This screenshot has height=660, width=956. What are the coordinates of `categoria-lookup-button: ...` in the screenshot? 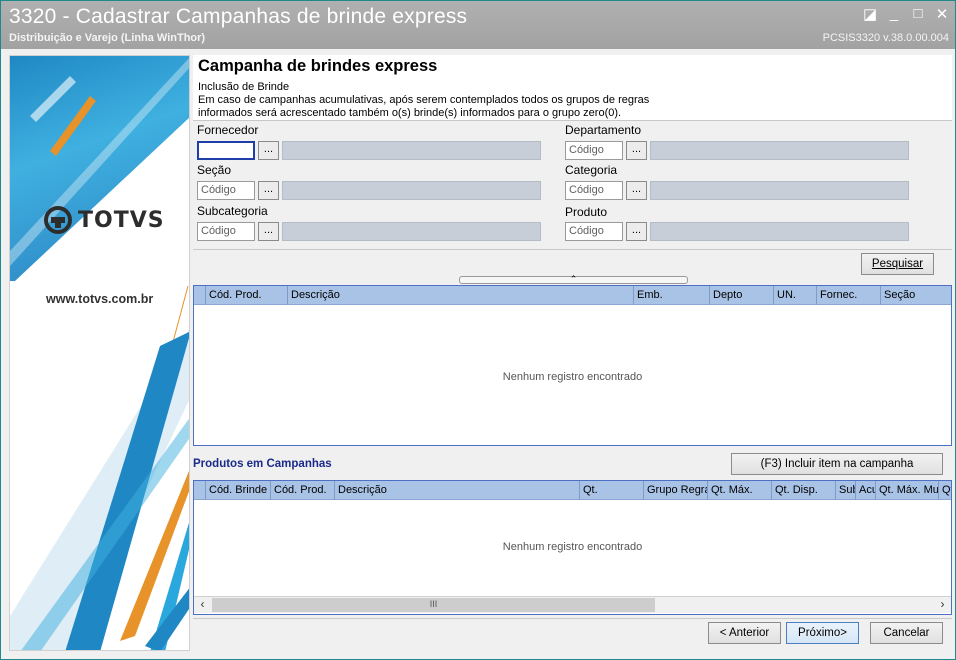 It's located at (636, 190).